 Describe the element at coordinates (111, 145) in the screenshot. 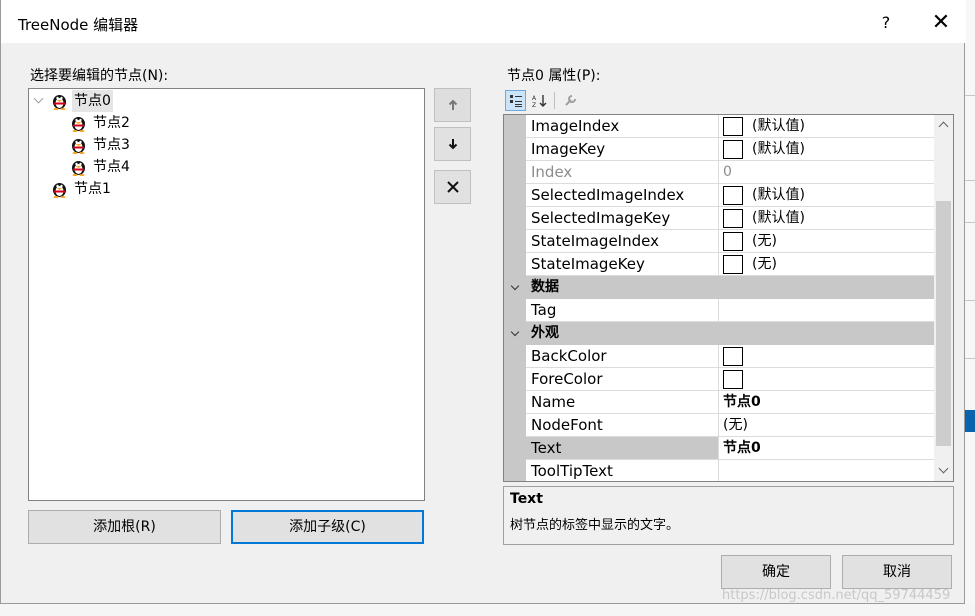

I see `tree-node-label: 节点3` at that location.